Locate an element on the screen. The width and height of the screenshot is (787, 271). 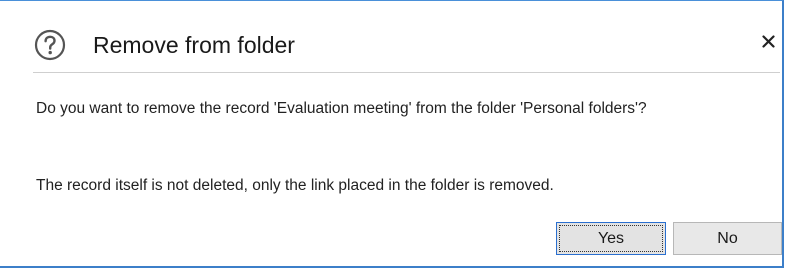
question-circle-icon is located at coordinates (50, 45).